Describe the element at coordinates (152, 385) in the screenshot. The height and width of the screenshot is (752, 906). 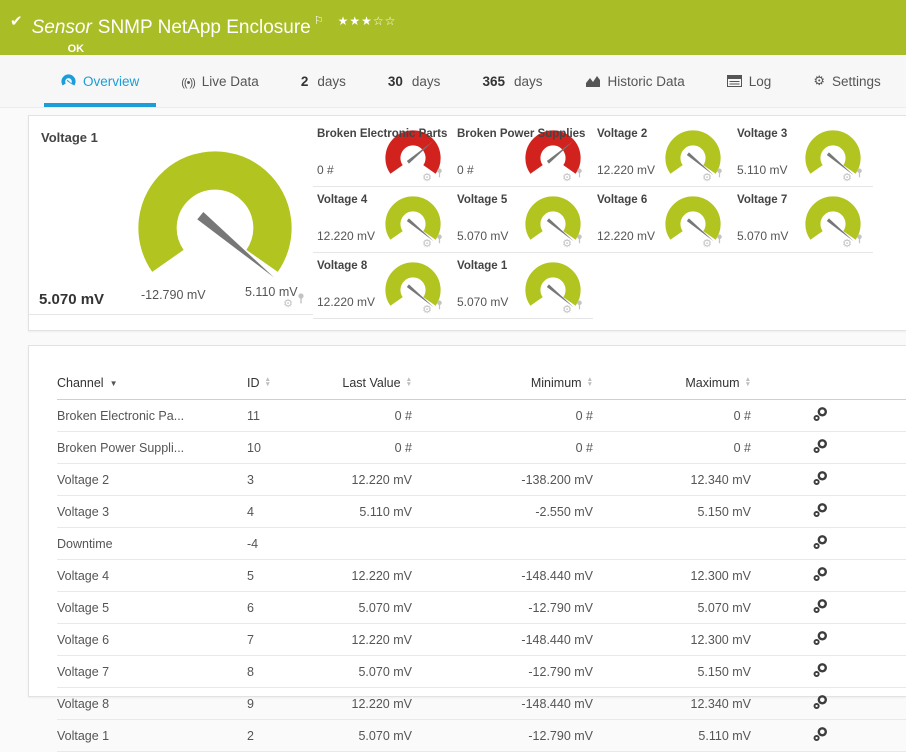
I see `column-header-channel: Channel ▼` at that location.